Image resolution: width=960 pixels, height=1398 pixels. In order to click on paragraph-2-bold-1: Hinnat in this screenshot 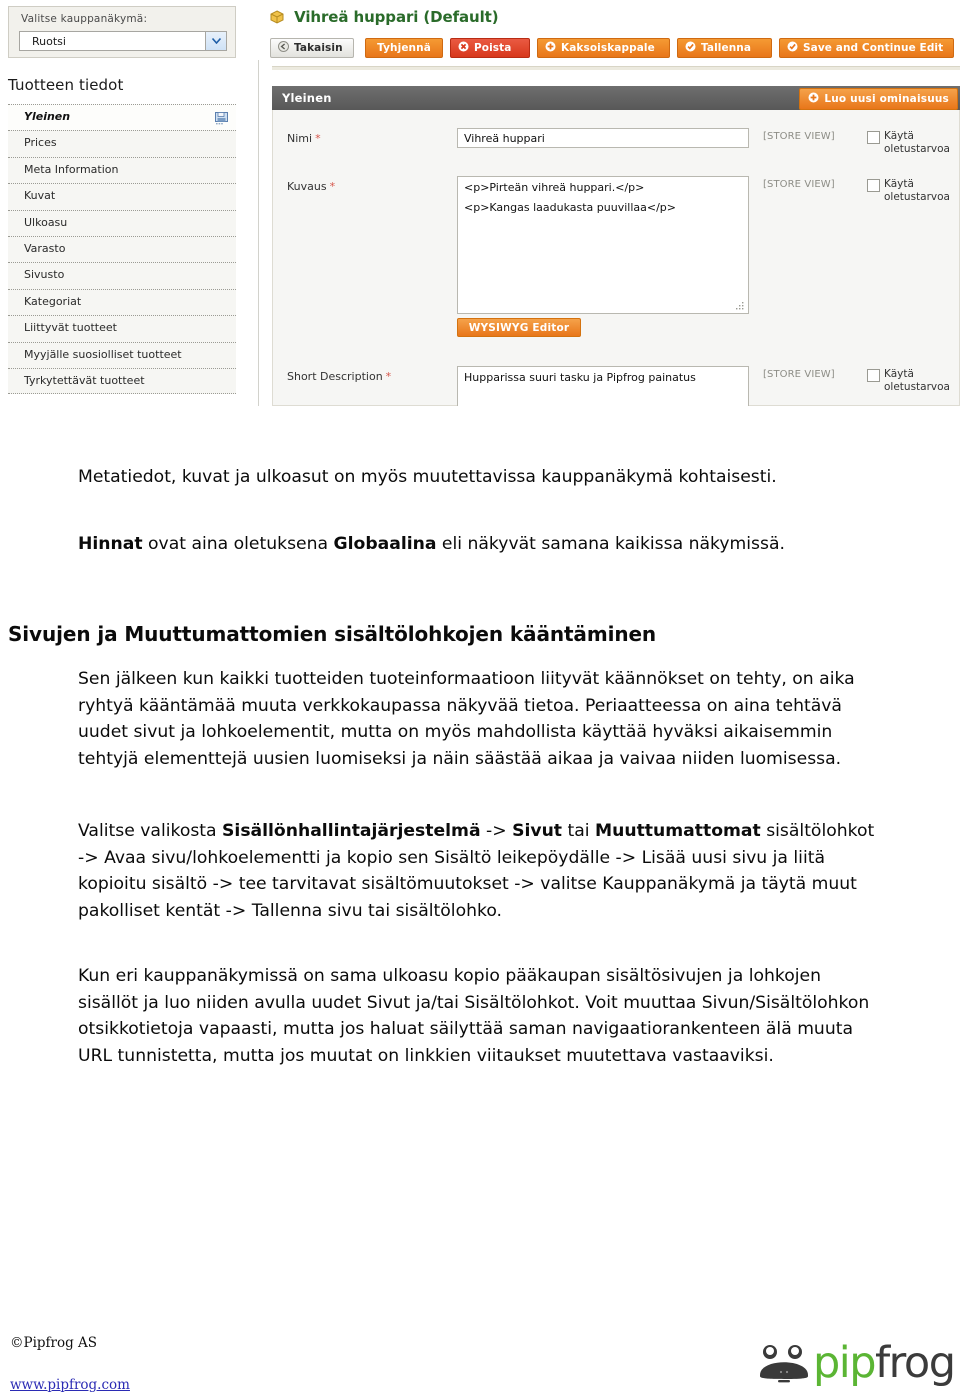, I will do `click(110, 544)`.